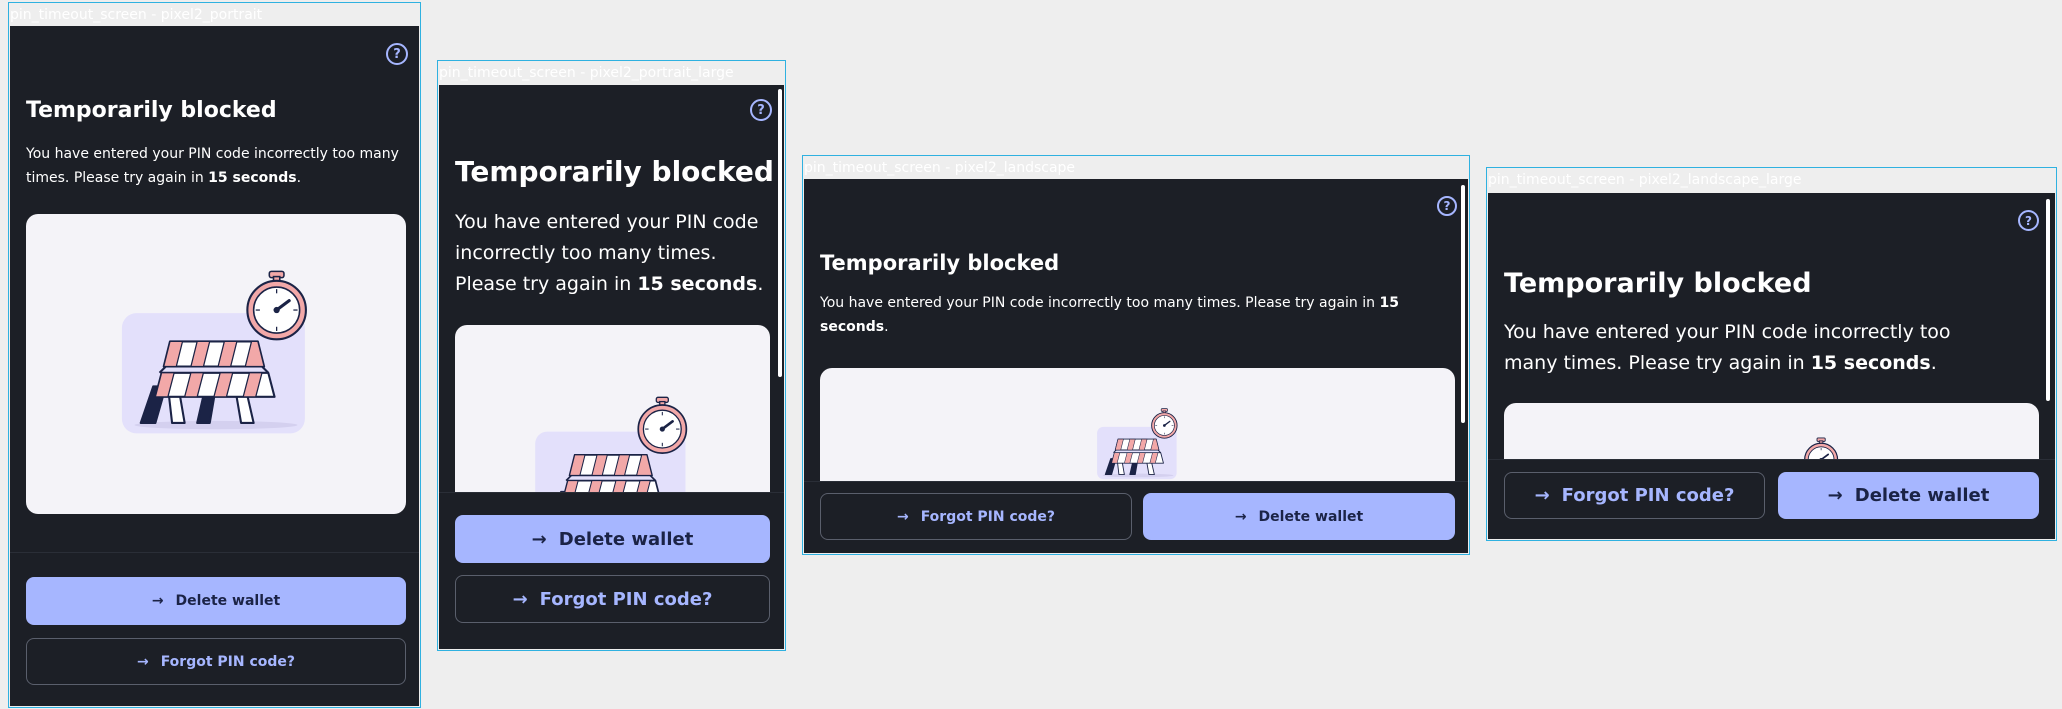 The width and height of the screenshot is (2062, 709). Describe the element at coordinates (136, 15) in the screenshot. I see `frame-label: pin_timeout_screen - pixel2_portrait` at that location.